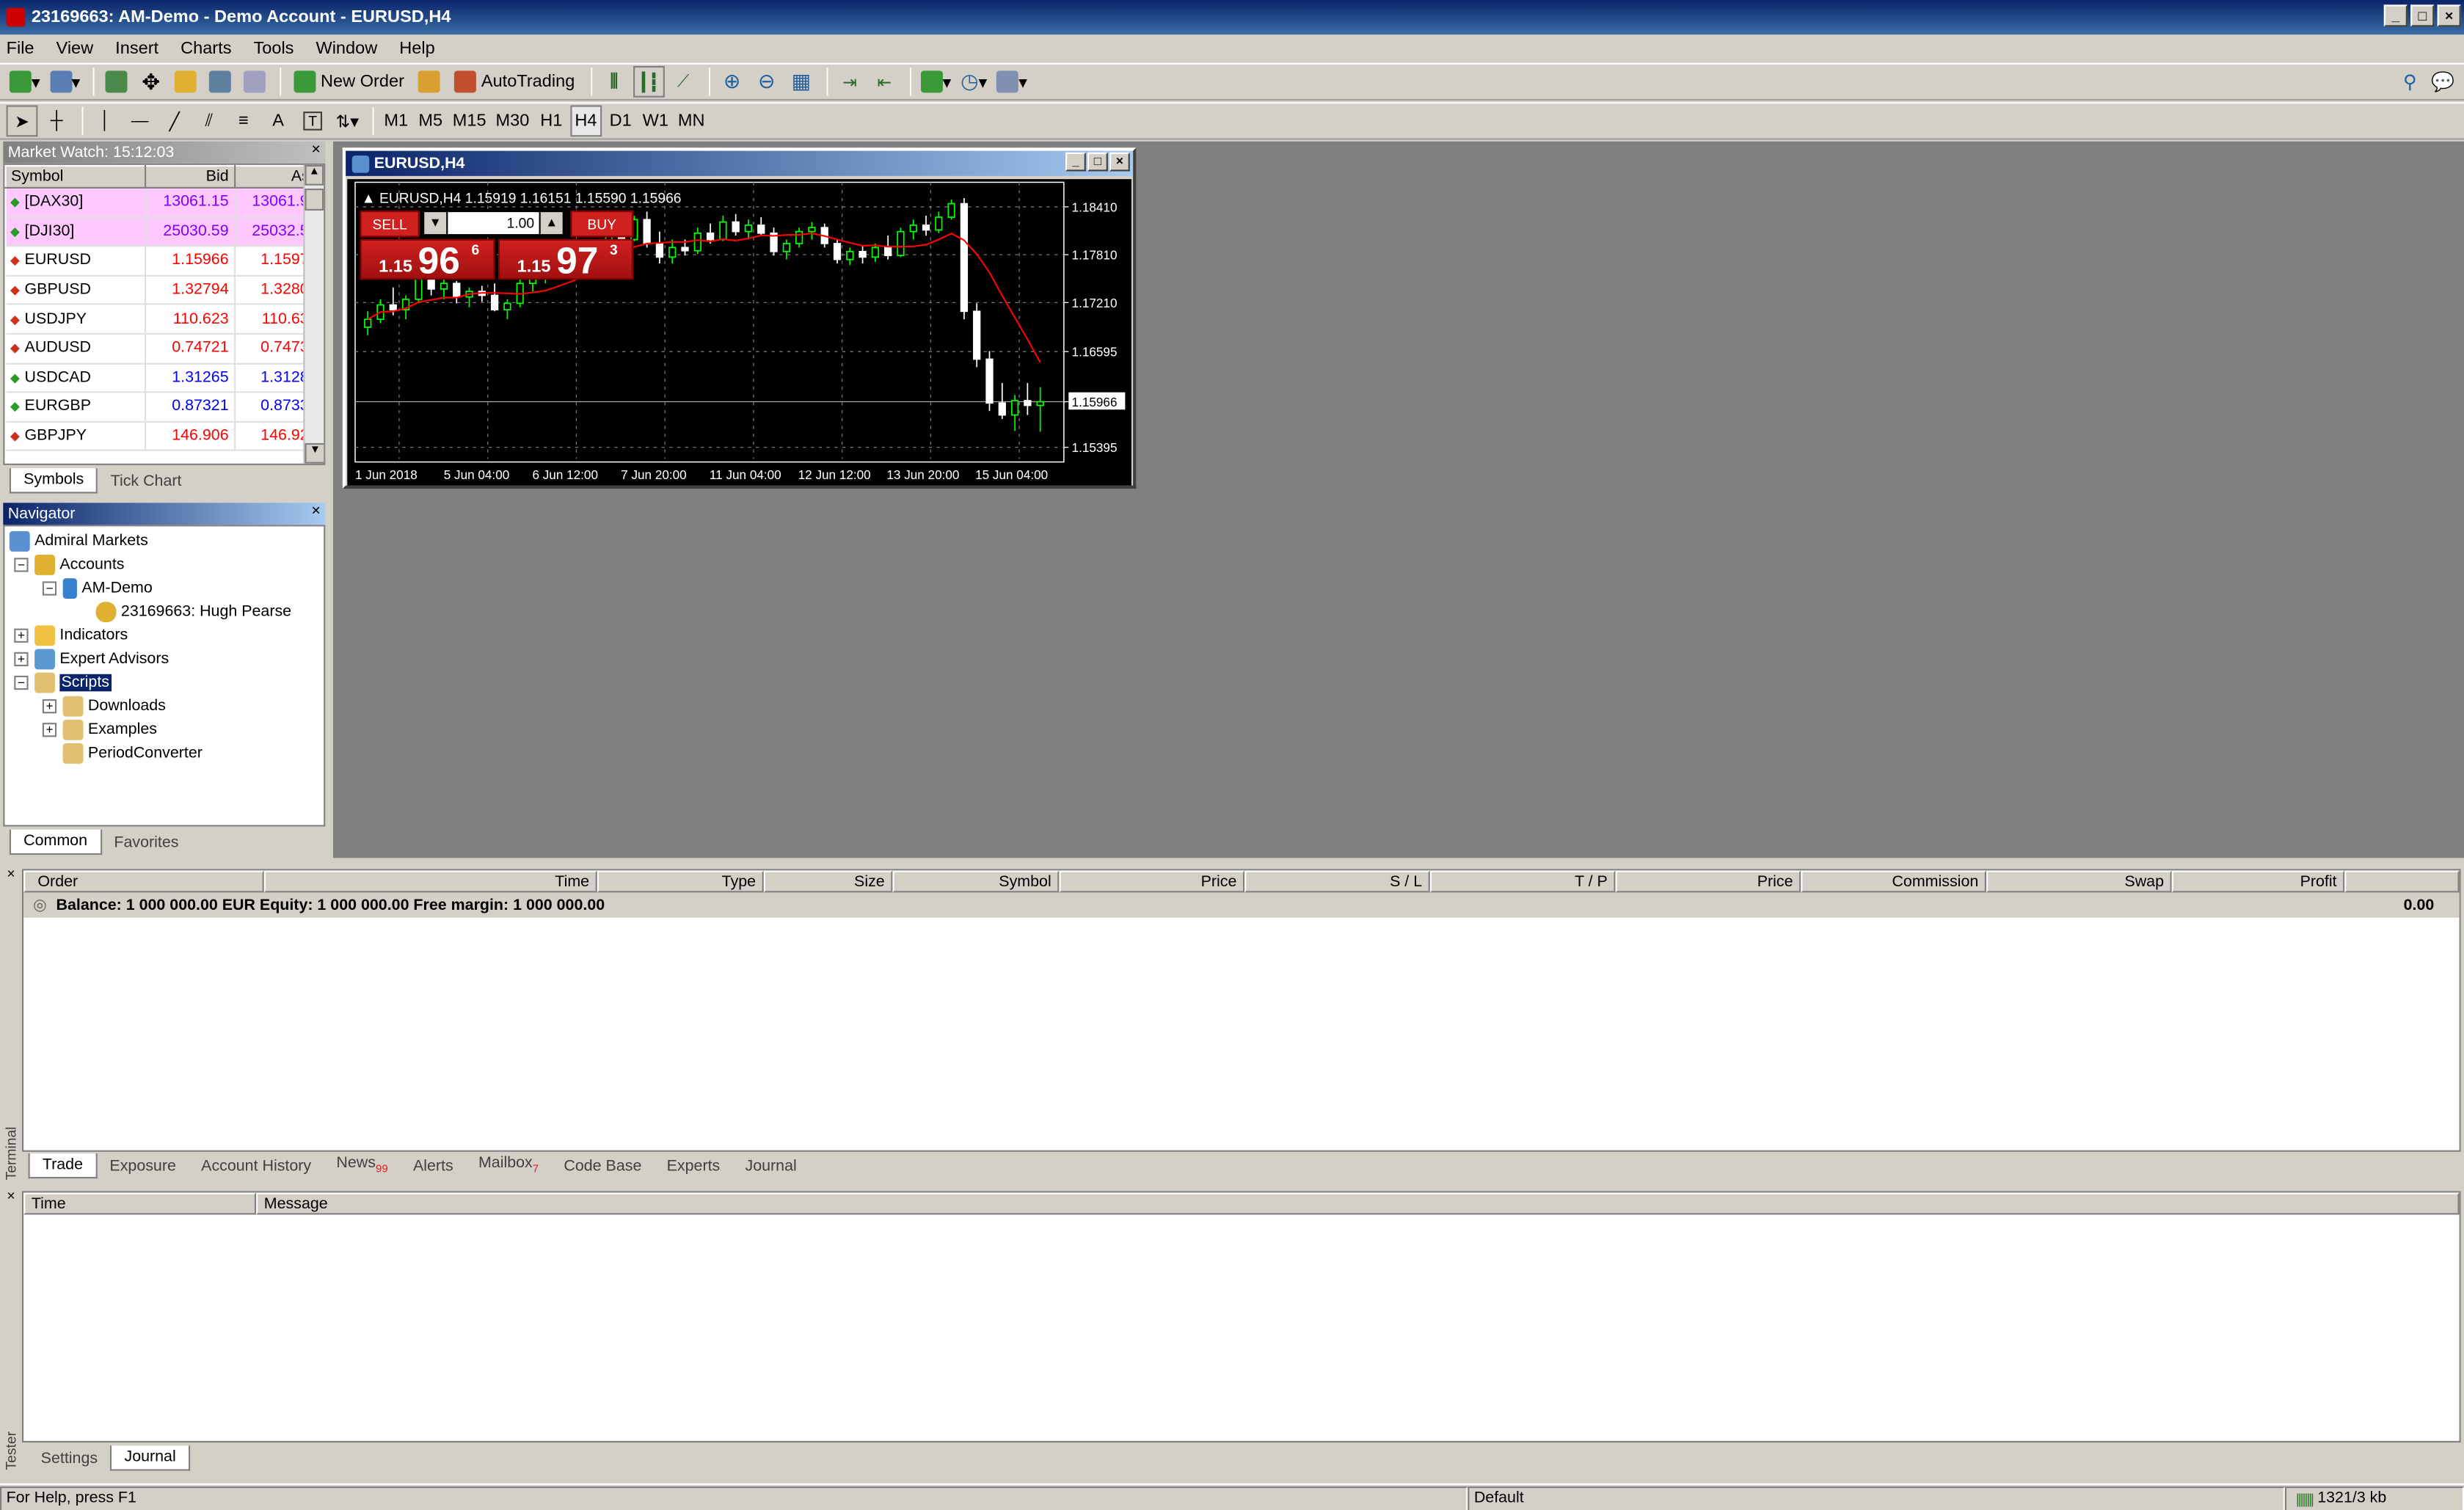 This screenshot has height=1510, width=2464. What do you see at coordinates (140, 1203) in the screenshot?
I see `col-time: Time` at bounding box center [140, 1203].